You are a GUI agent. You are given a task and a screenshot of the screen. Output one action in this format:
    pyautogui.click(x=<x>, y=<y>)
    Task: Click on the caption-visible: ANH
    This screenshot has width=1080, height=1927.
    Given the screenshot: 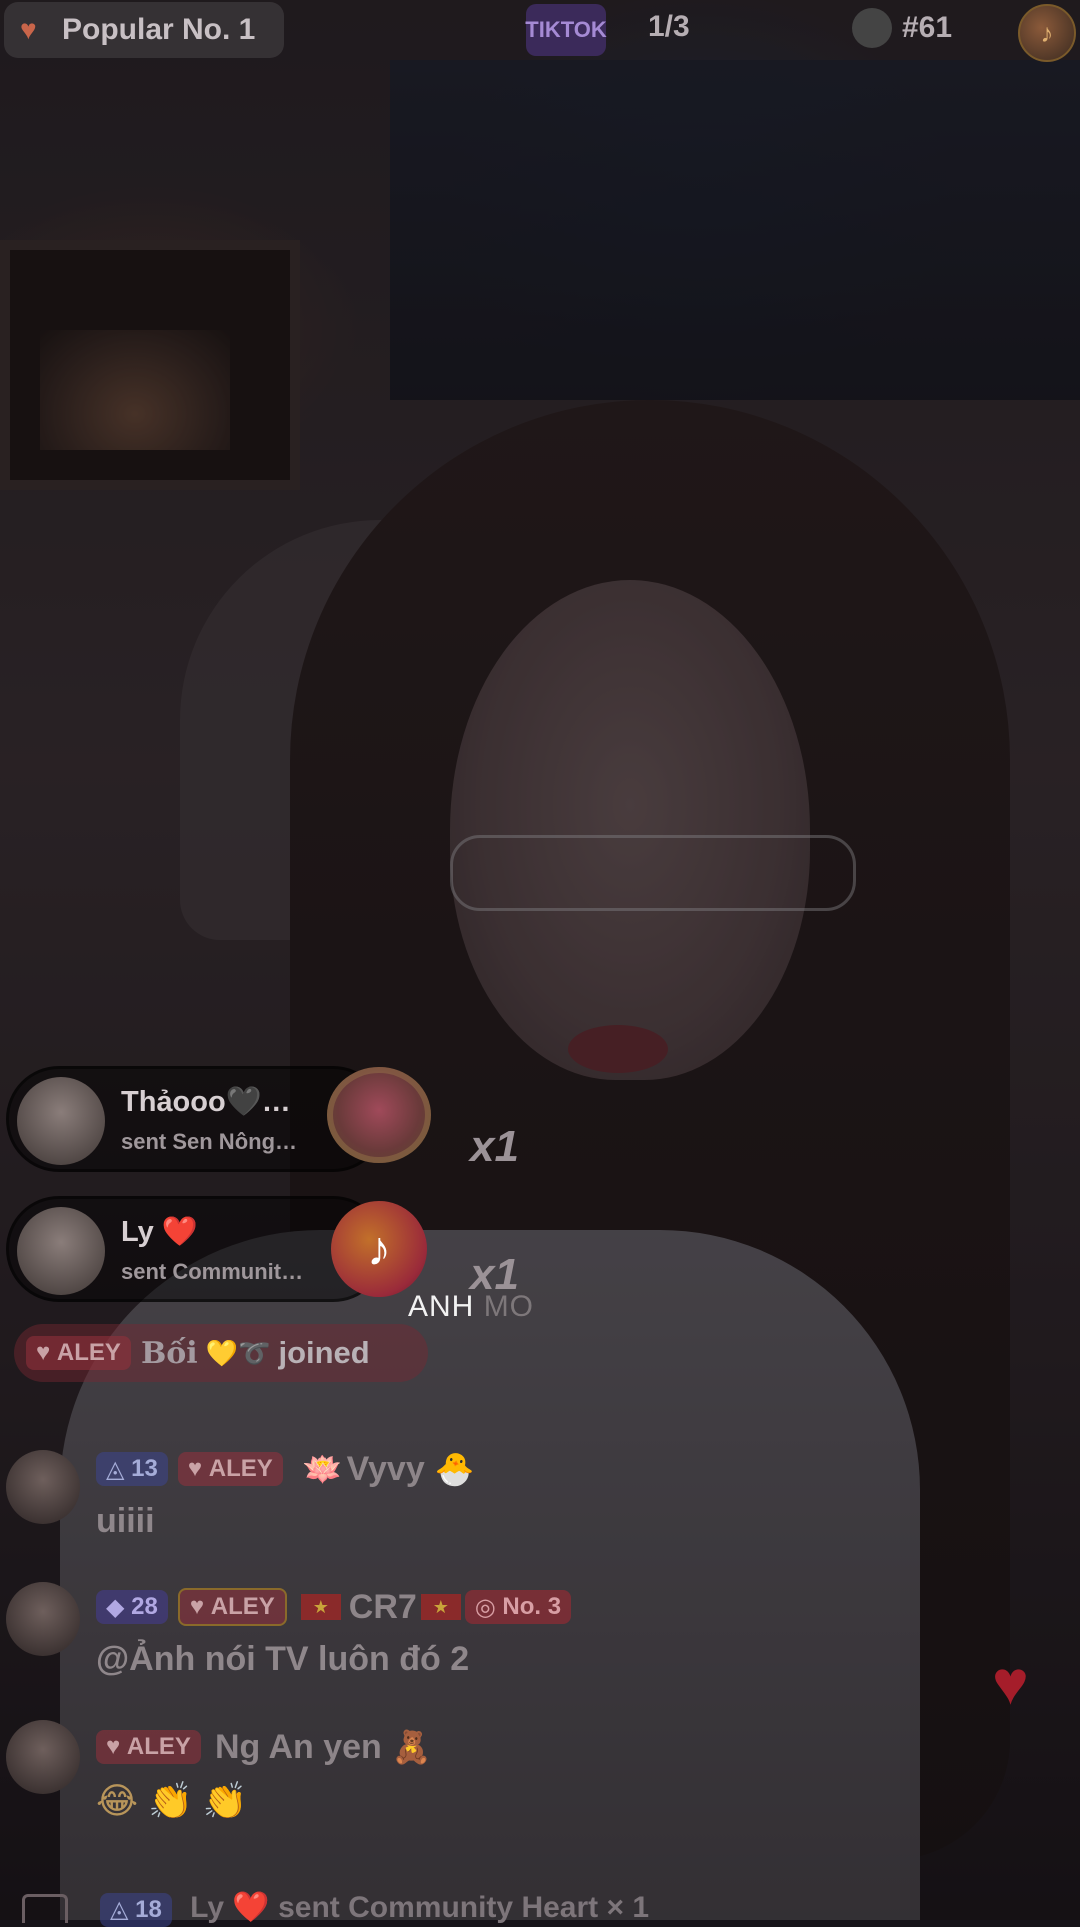 What is the action you would take?
    pyautogui.click(x=446, y=1306)
    